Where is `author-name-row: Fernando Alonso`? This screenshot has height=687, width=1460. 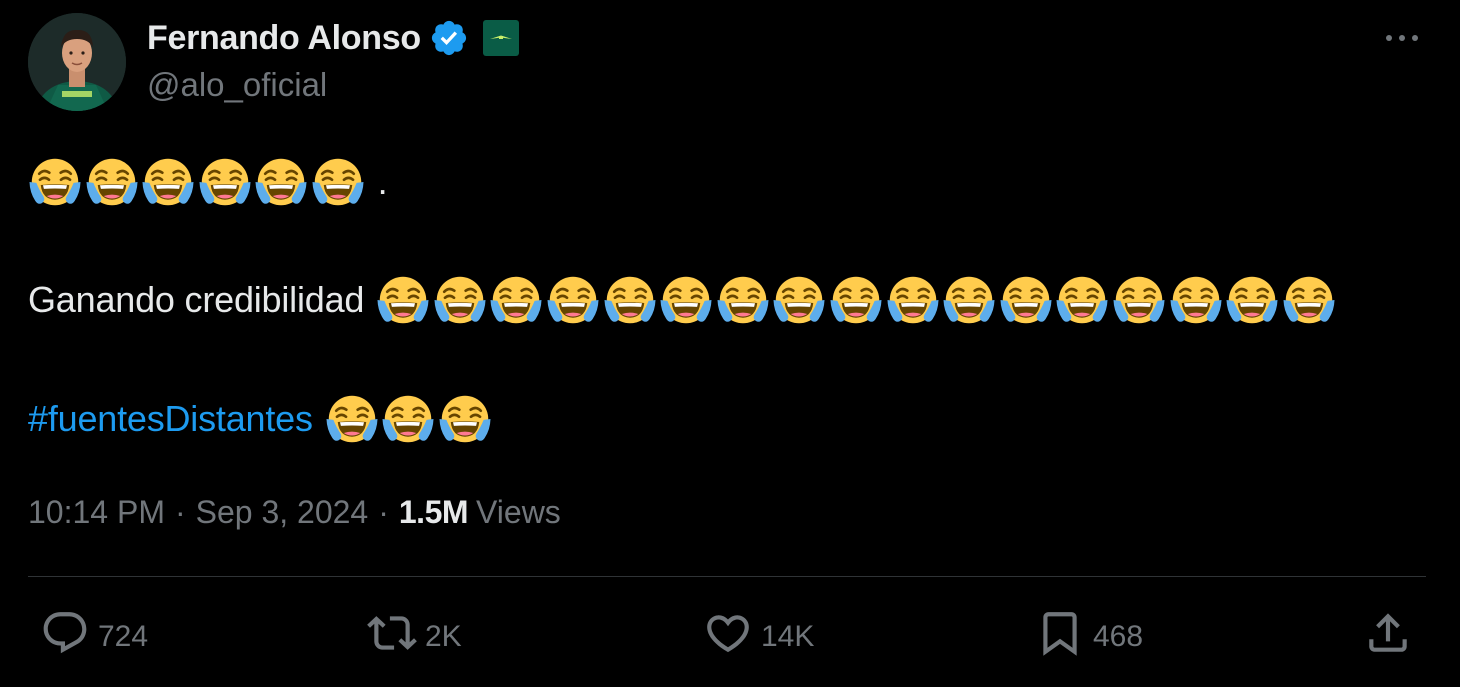 author-name-row: Fernando Alonso is located at coordinates (333, 38).